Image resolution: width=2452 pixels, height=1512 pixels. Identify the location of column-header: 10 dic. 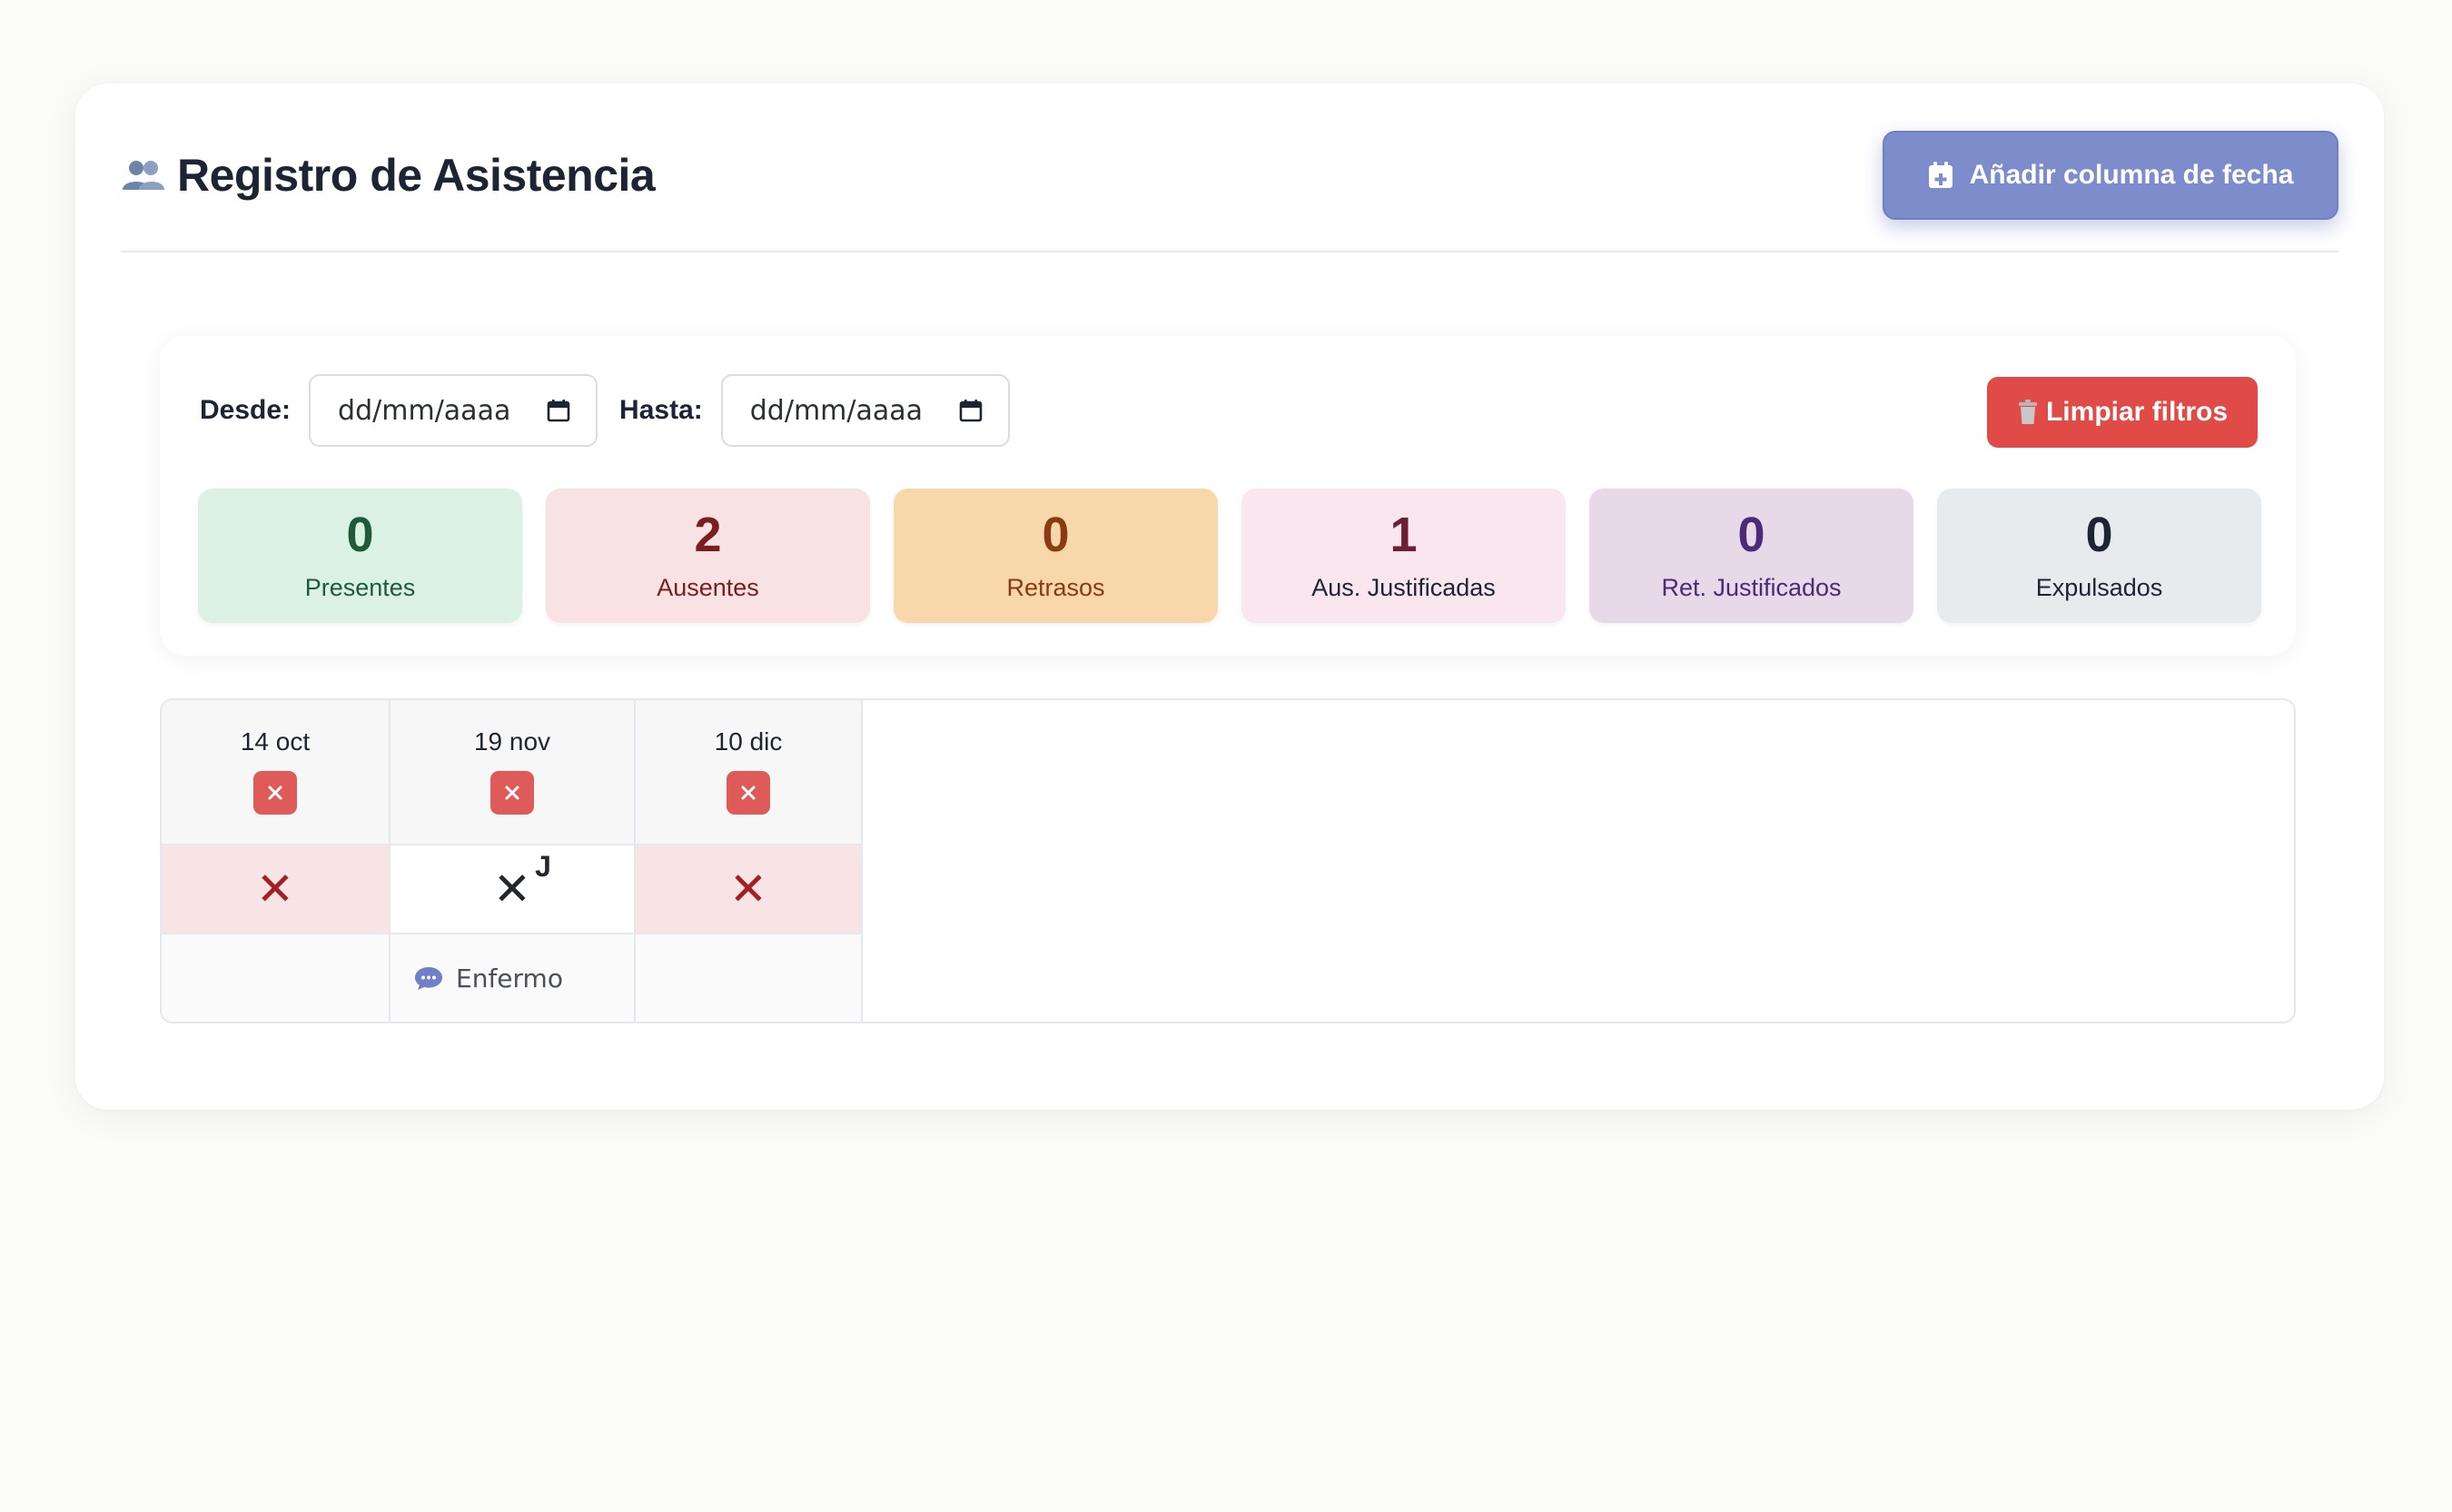
(748, 773).